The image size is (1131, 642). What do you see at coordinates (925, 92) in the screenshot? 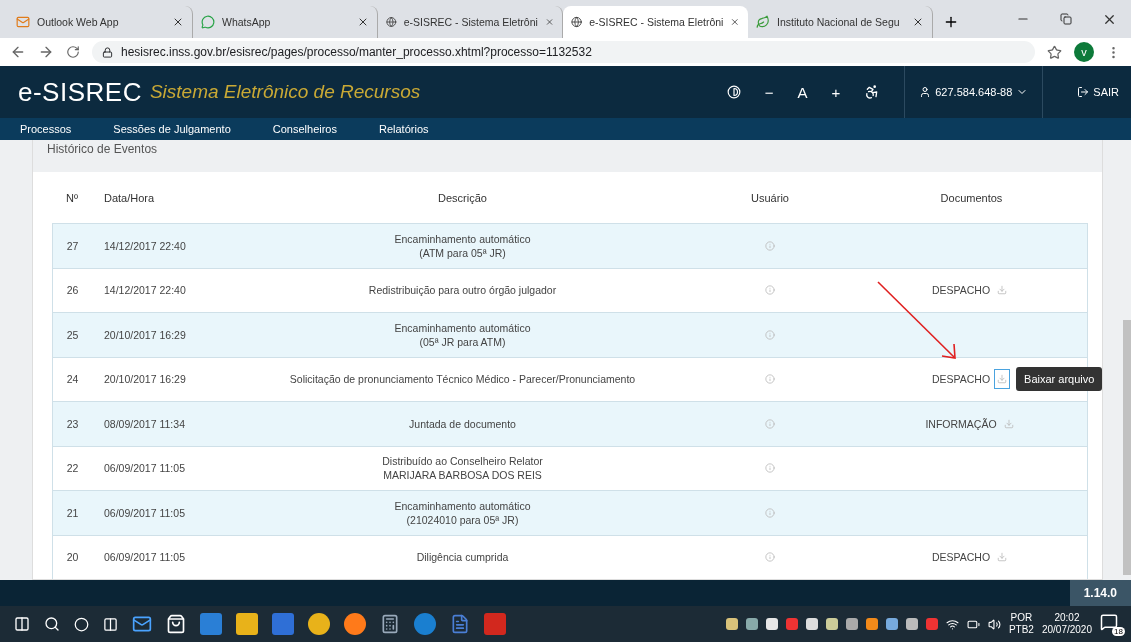
I see `user-icon` at bounding box center [925, 92].